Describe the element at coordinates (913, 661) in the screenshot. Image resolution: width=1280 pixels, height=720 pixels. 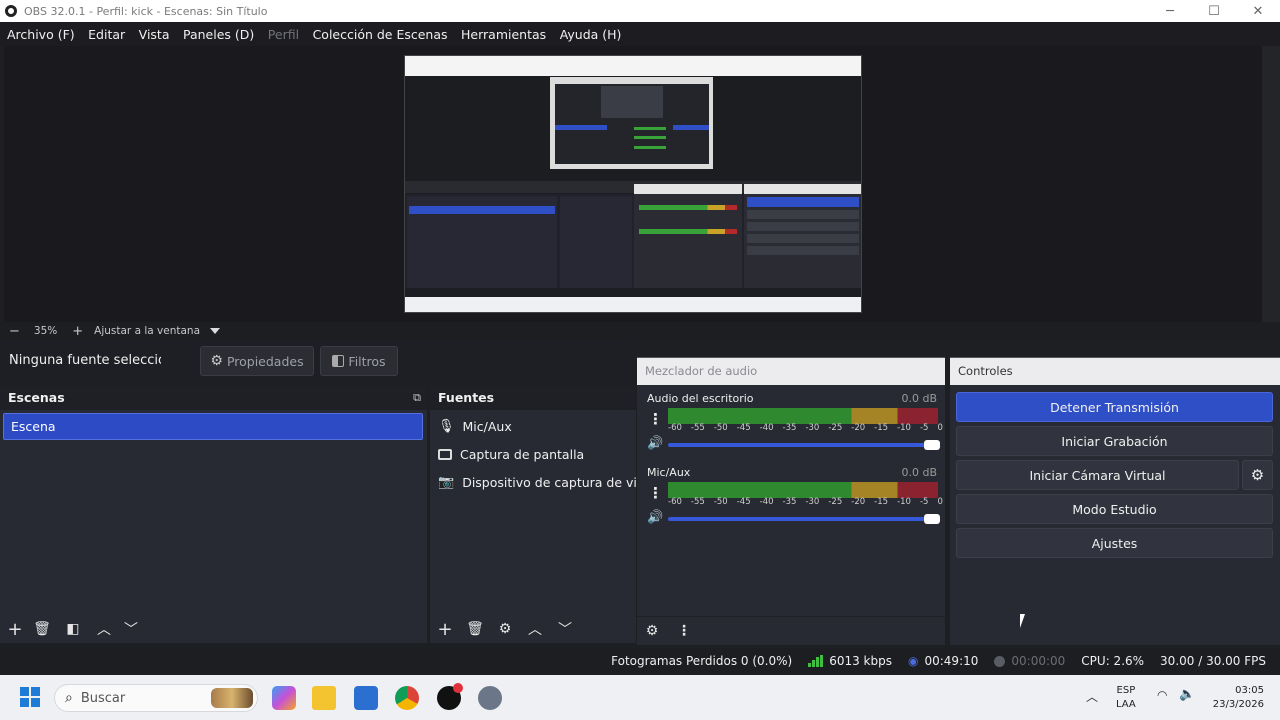
I see `broadcast-icon: ◉` at that location.